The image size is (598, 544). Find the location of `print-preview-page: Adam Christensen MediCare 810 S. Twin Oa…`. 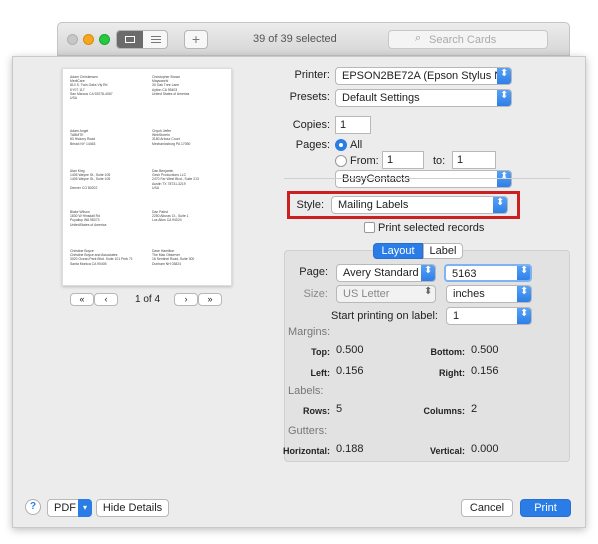

print-preview-page: Adam Christensen MediCare 810 S. Twin Oa… is located at coordinates (147, 177).